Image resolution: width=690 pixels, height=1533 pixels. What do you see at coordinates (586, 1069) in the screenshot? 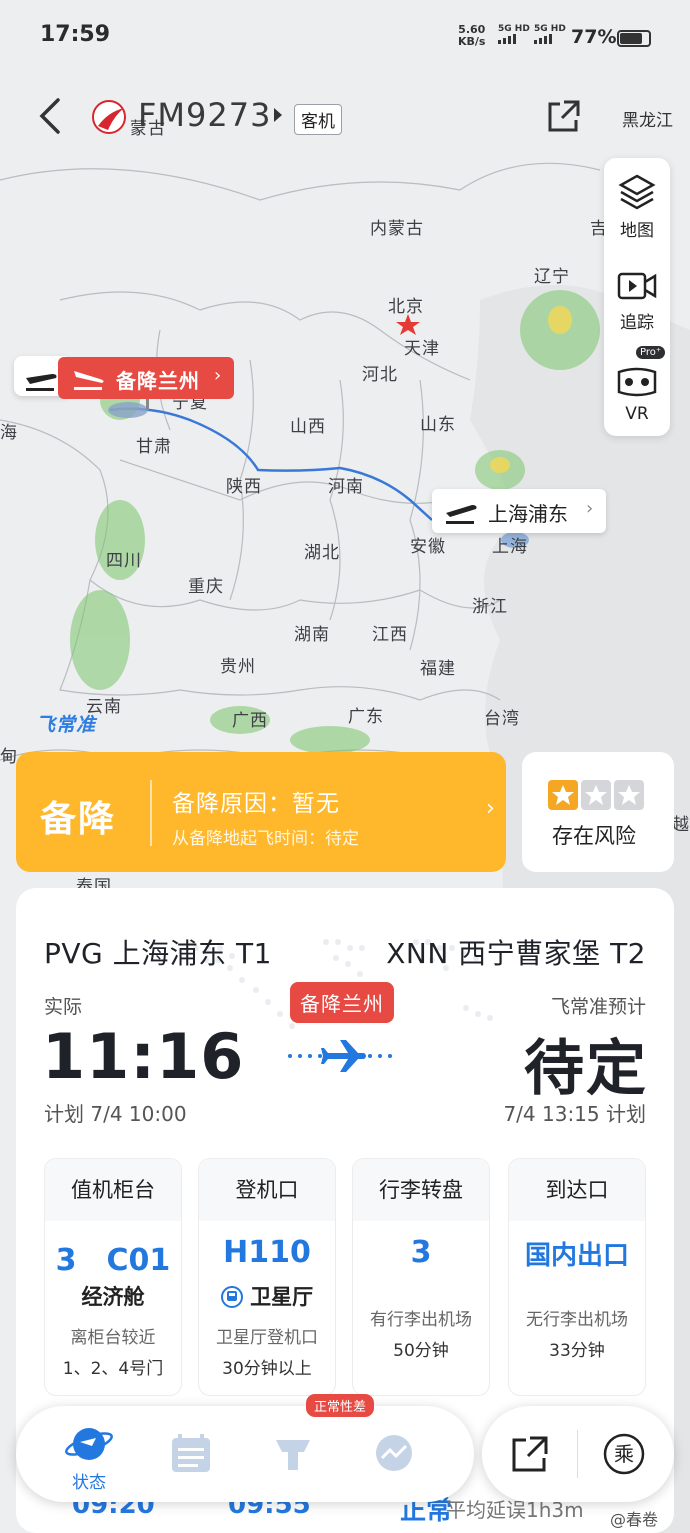
I see `arrival-time: 待定` at bounding box center [586, 1069].